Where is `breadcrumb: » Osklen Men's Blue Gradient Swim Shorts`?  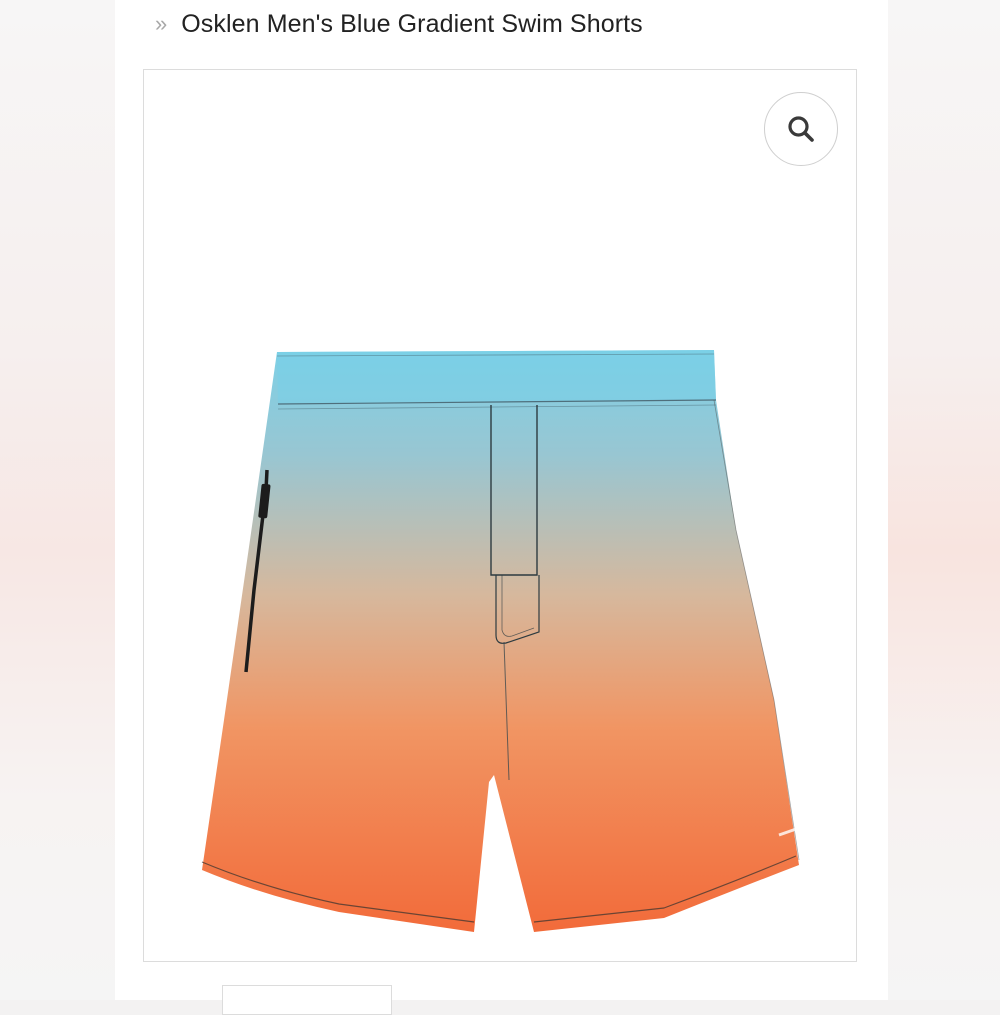
breadcrumb: » Osklen Men's Blue Gradient Swim Shorts is located at coordinates (399, 24).